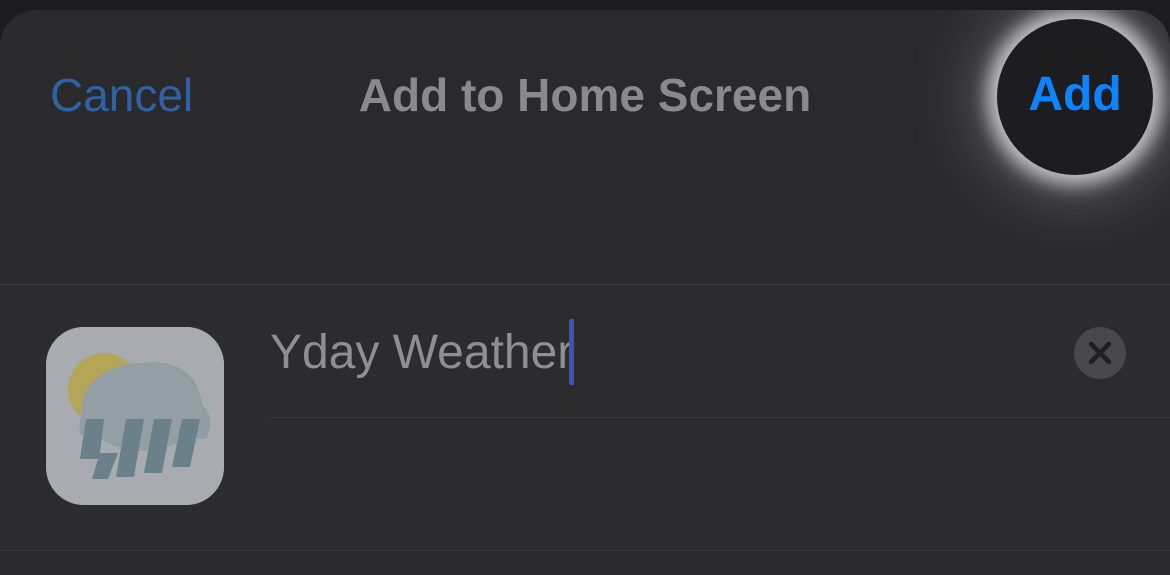 The image size is (1170, 575). I want to click on add-button: Add, so click(1075, 95).